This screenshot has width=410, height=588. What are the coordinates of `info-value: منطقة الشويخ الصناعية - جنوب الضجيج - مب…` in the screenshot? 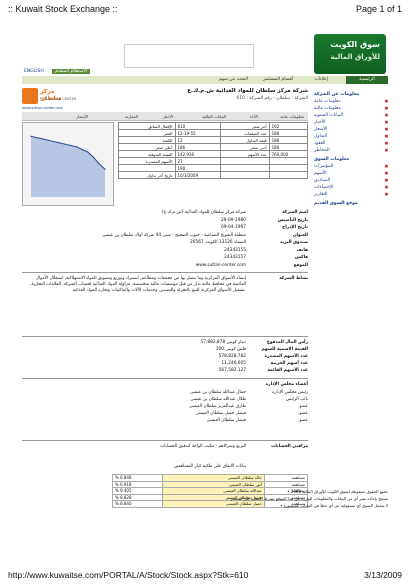 It's located at (174, 235).